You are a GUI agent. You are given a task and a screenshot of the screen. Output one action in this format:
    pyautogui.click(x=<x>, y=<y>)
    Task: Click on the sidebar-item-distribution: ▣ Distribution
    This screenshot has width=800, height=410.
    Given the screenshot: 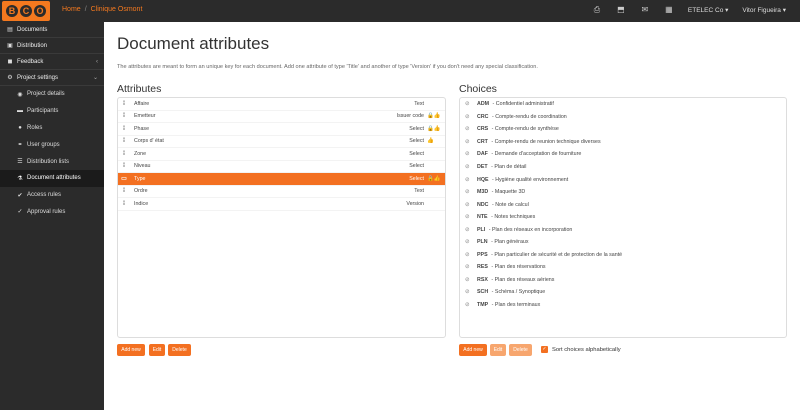 What is the action you would take?
    pyautogui.click(x=52, y=46)
    